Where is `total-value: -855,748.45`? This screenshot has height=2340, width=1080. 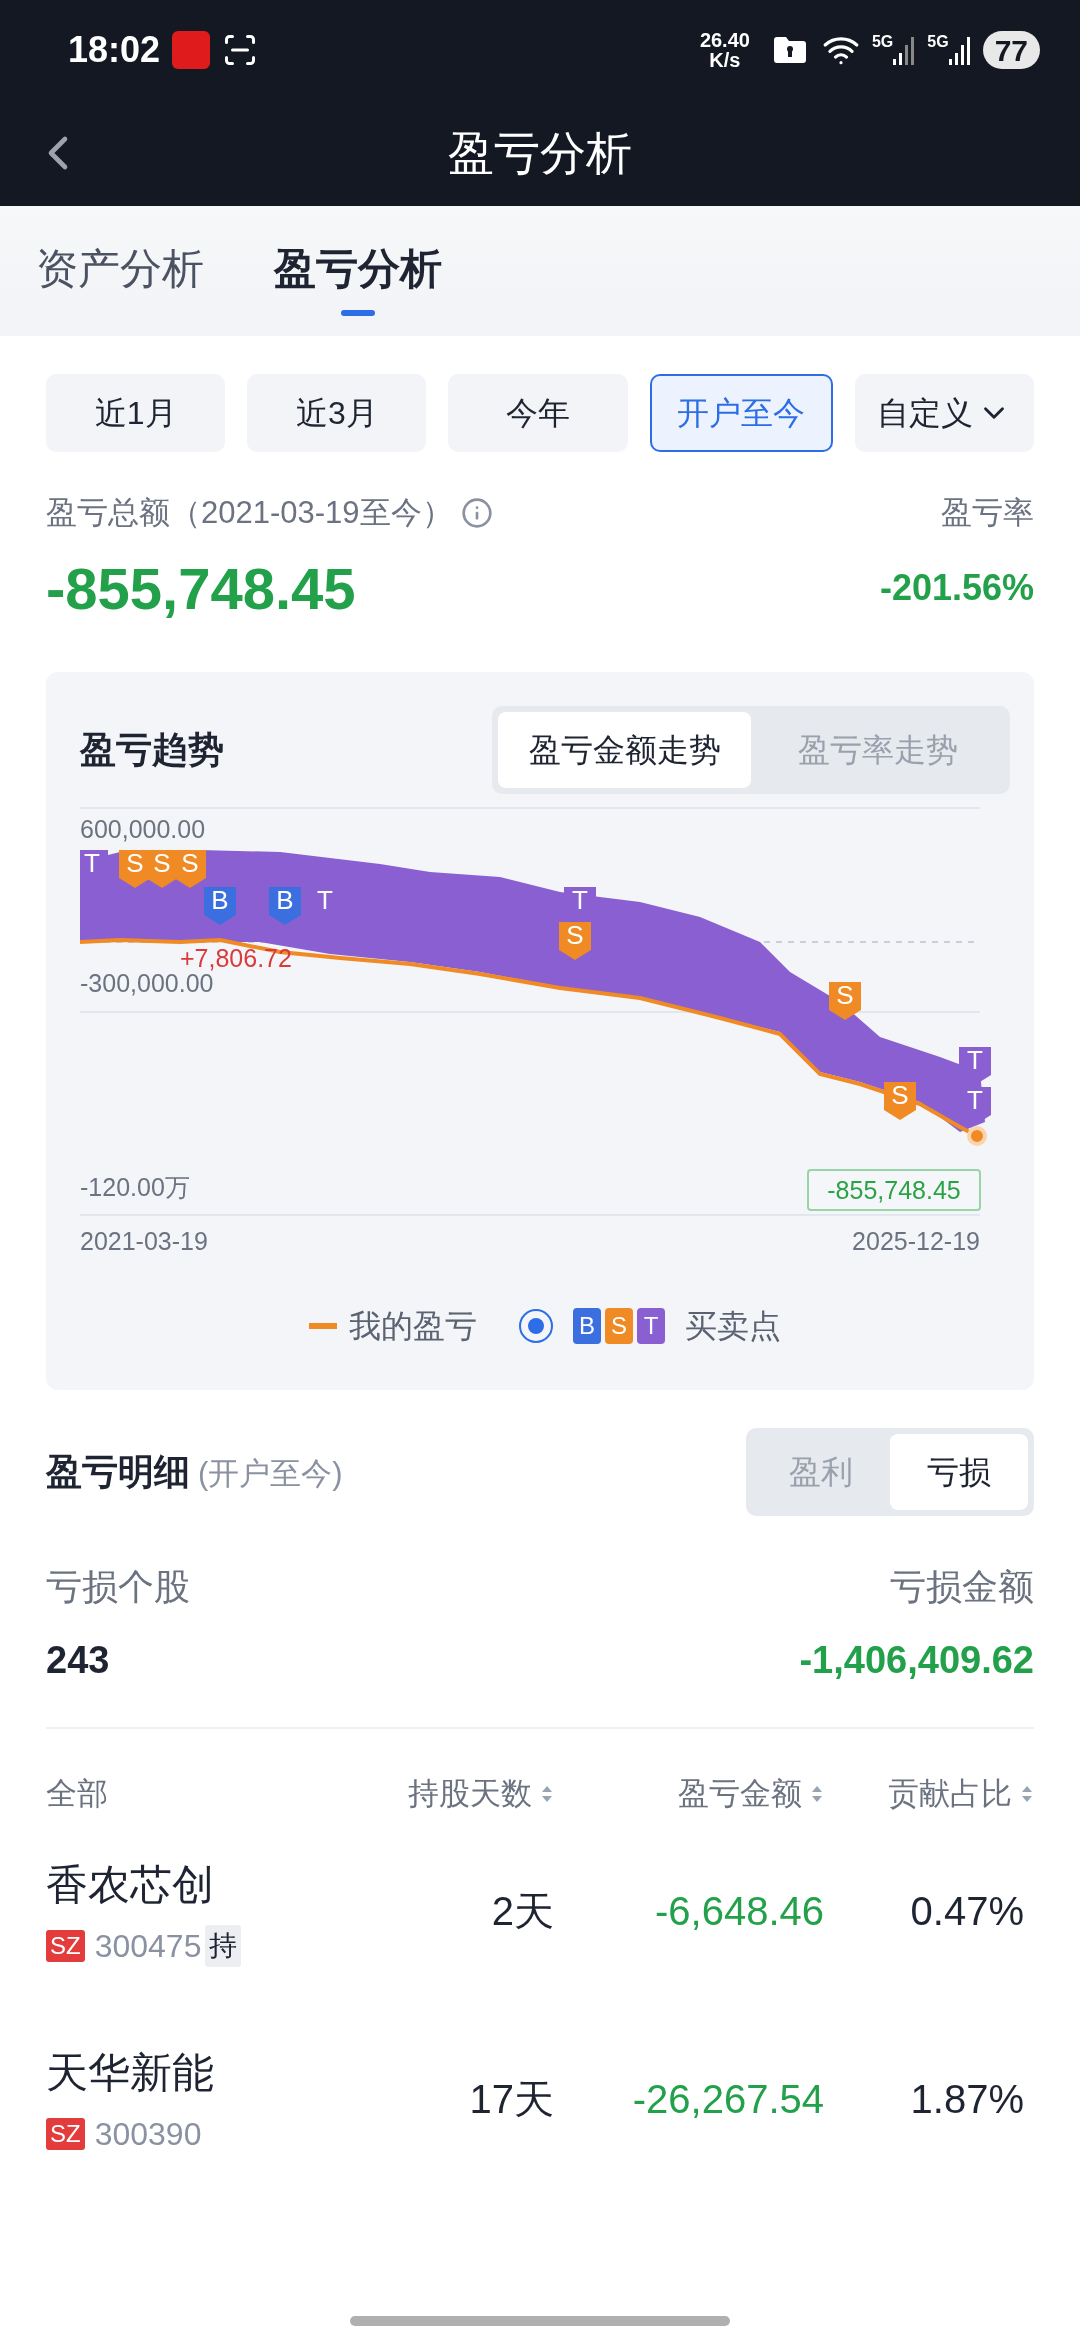
total-value: -855,748.45 is located at coordinates (201, 588).